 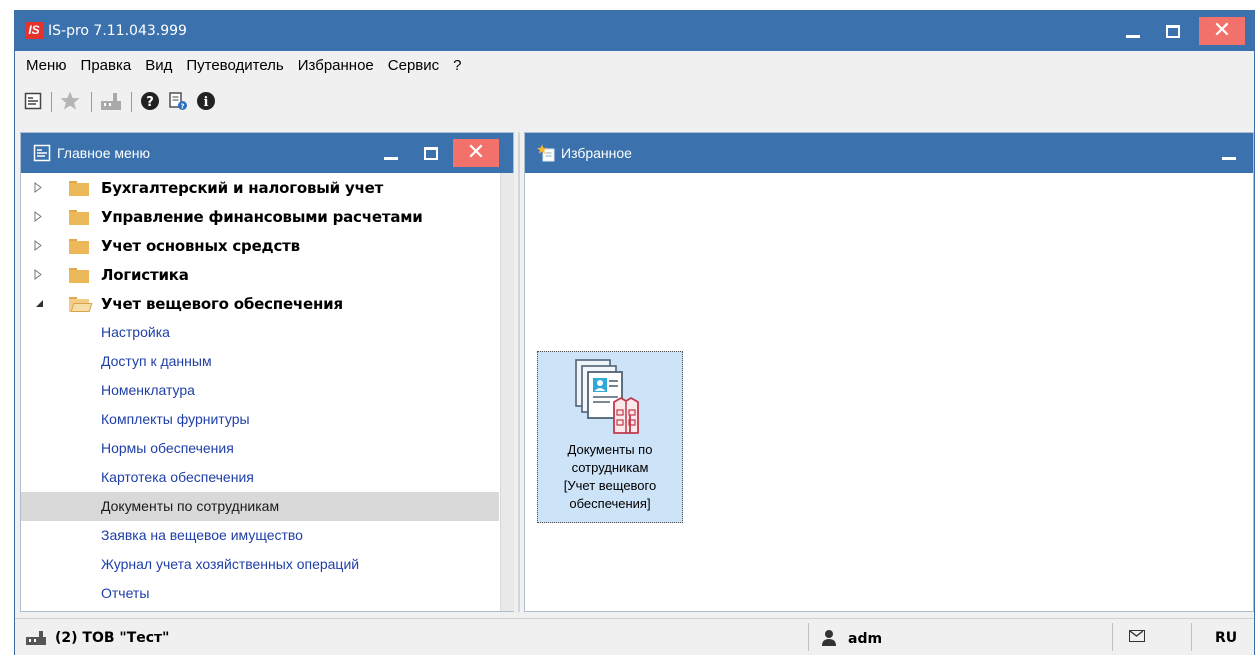 I want to click on favorite-label-line: обеспечения], so click(x=610, y=503).